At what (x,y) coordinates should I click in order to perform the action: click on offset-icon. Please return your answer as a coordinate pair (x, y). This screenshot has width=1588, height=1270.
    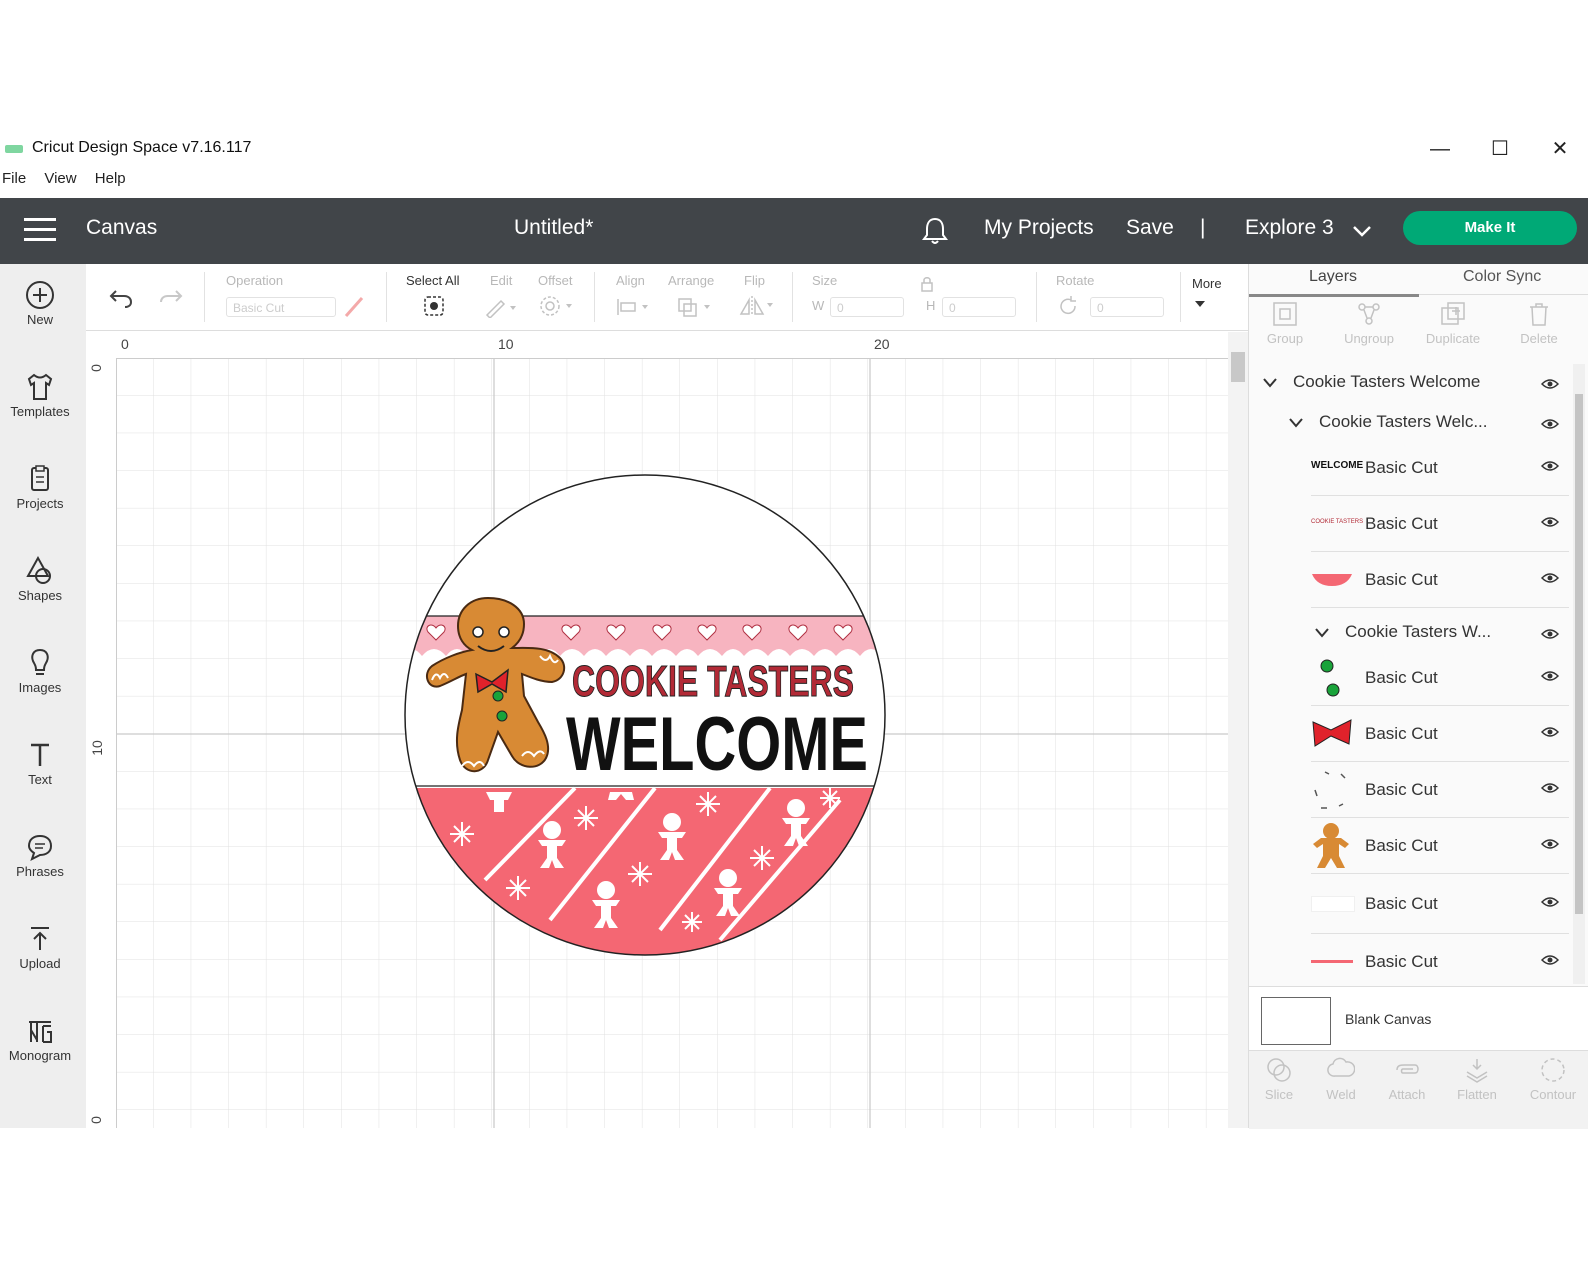
    Looking at the image, I should click on (558, 306).